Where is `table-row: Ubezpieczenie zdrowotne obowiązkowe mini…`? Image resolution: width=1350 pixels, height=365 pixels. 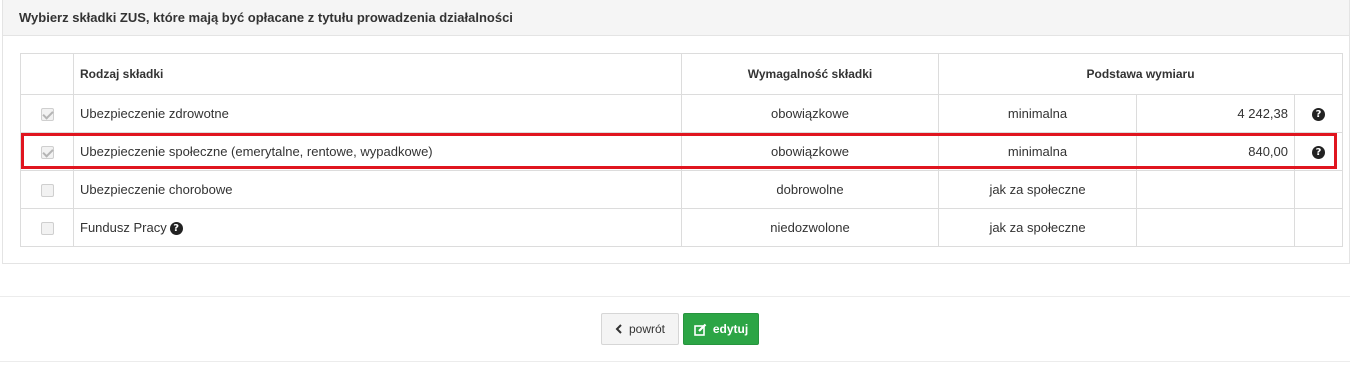
table-row: Ubezpieczenie zdrowotne obowiązkowe mini… is located at coordinates (682, 113).